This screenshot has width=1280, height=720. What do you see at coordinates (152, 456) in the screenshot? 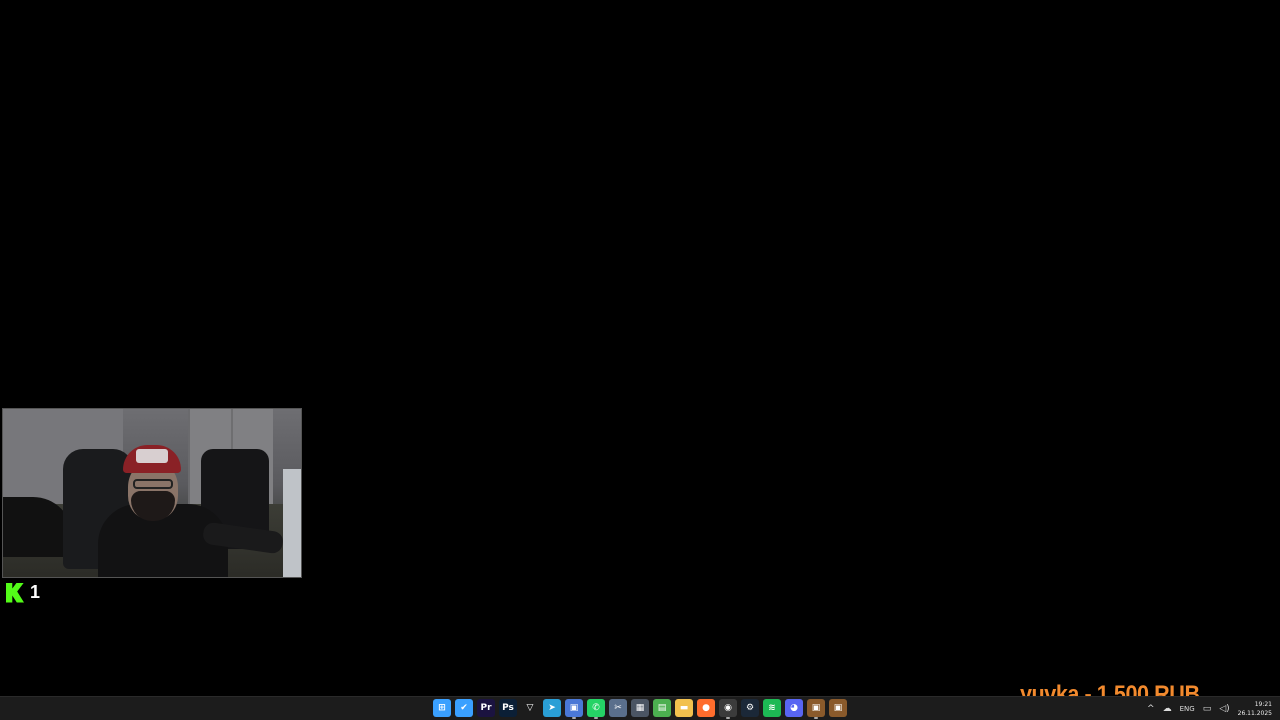
I see `webcam-cap-logo` at bounding box center [152, 456].